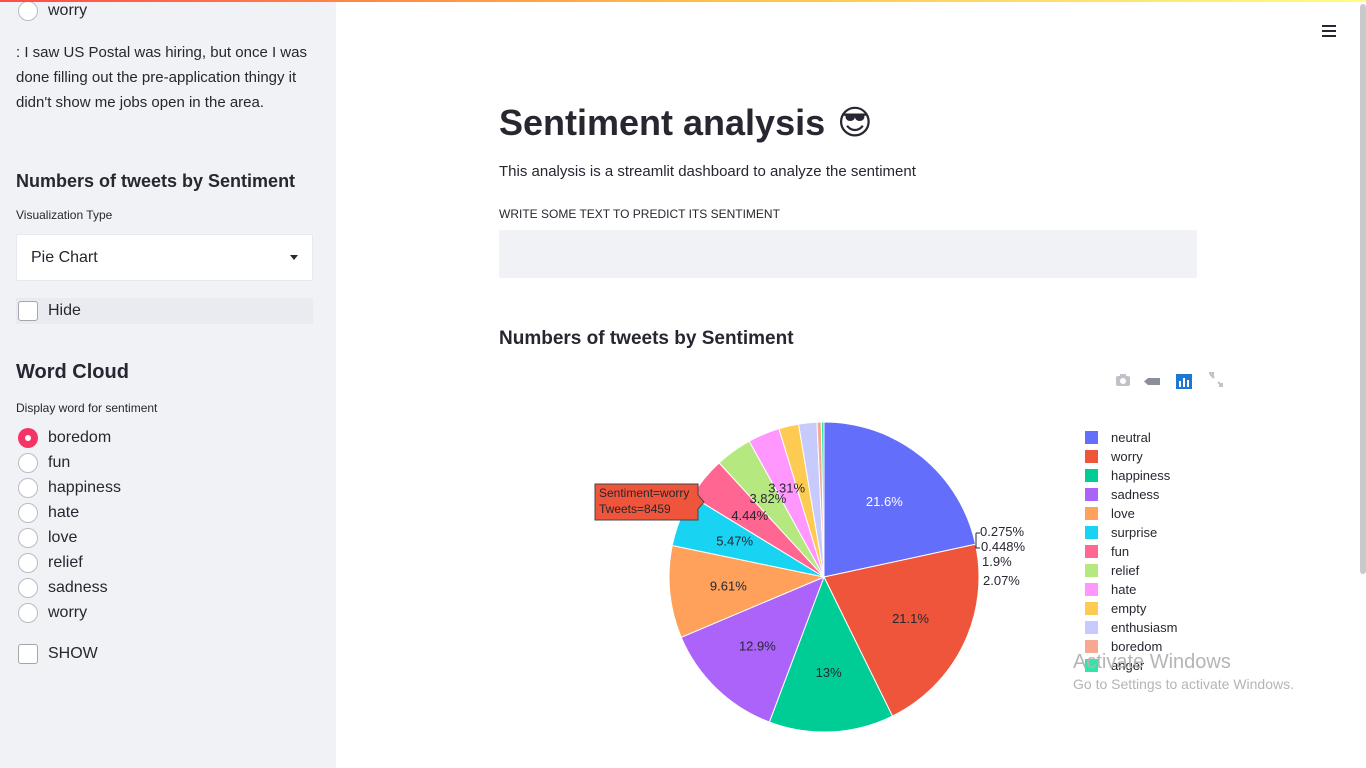 This screenshot has height=768, width=1366. I want to click on show-checkbox-row: SHOW, so click(58, 654).